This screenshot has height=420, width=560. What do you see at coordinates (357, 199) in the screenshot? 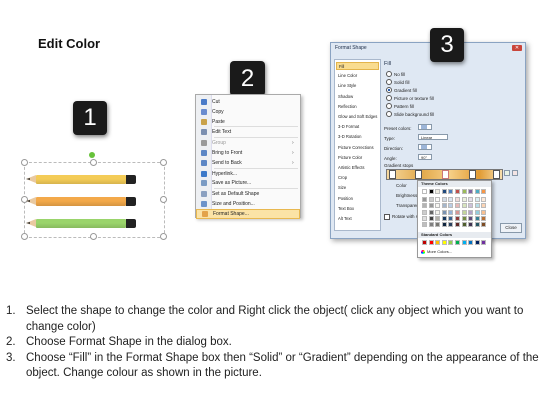
I see `category-item: Position` at bounding box center [357, 199].